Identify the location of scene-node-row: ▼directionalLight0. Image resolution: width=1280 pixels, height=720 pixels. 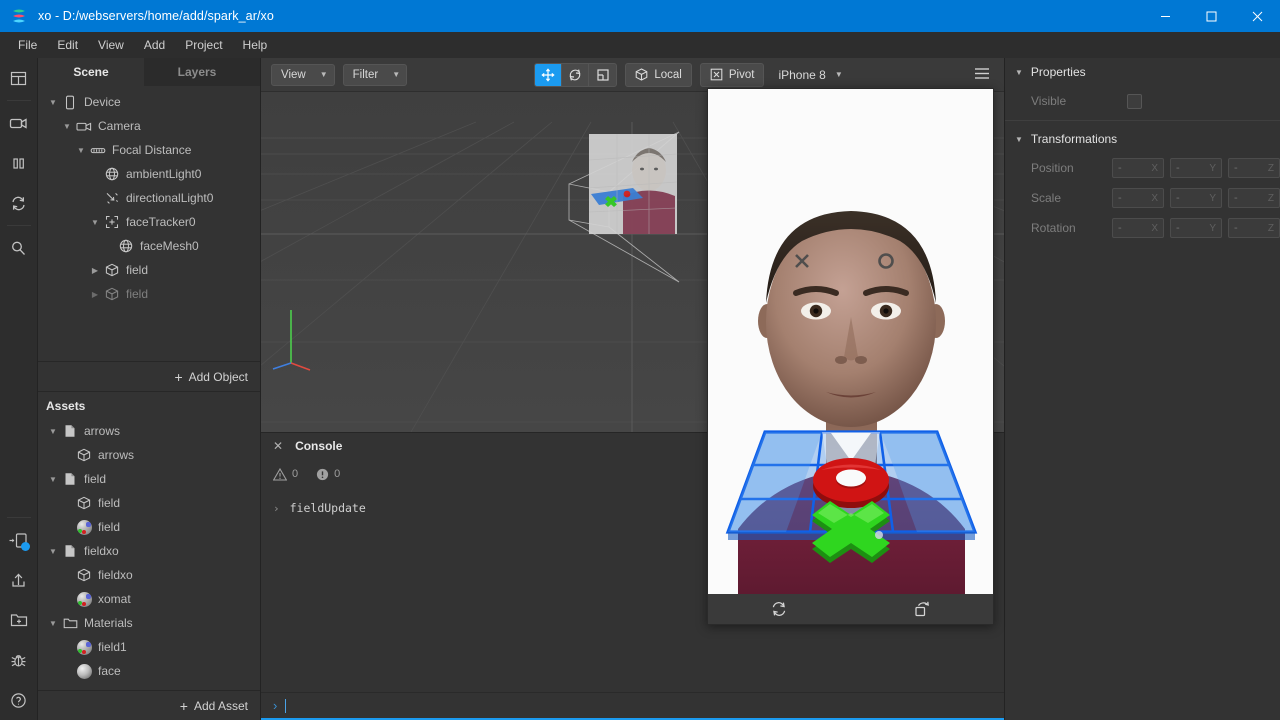
(149, 198).